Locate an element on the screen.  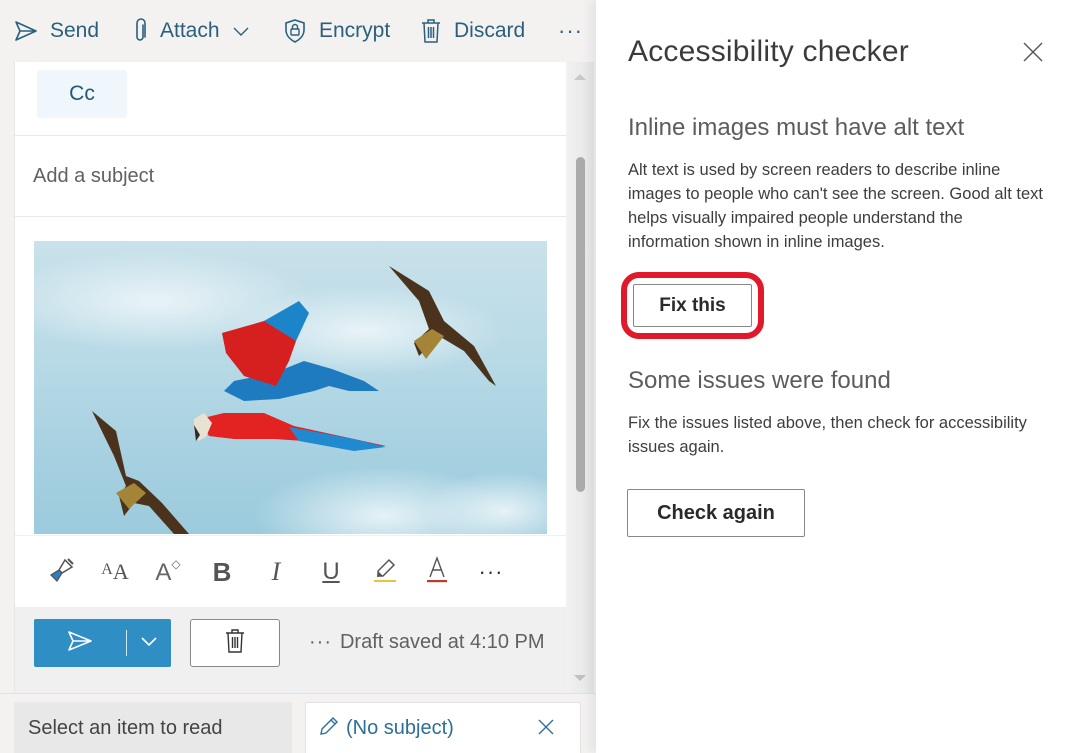
tab-draft: (No subject) is located at coordinates (443, 727).